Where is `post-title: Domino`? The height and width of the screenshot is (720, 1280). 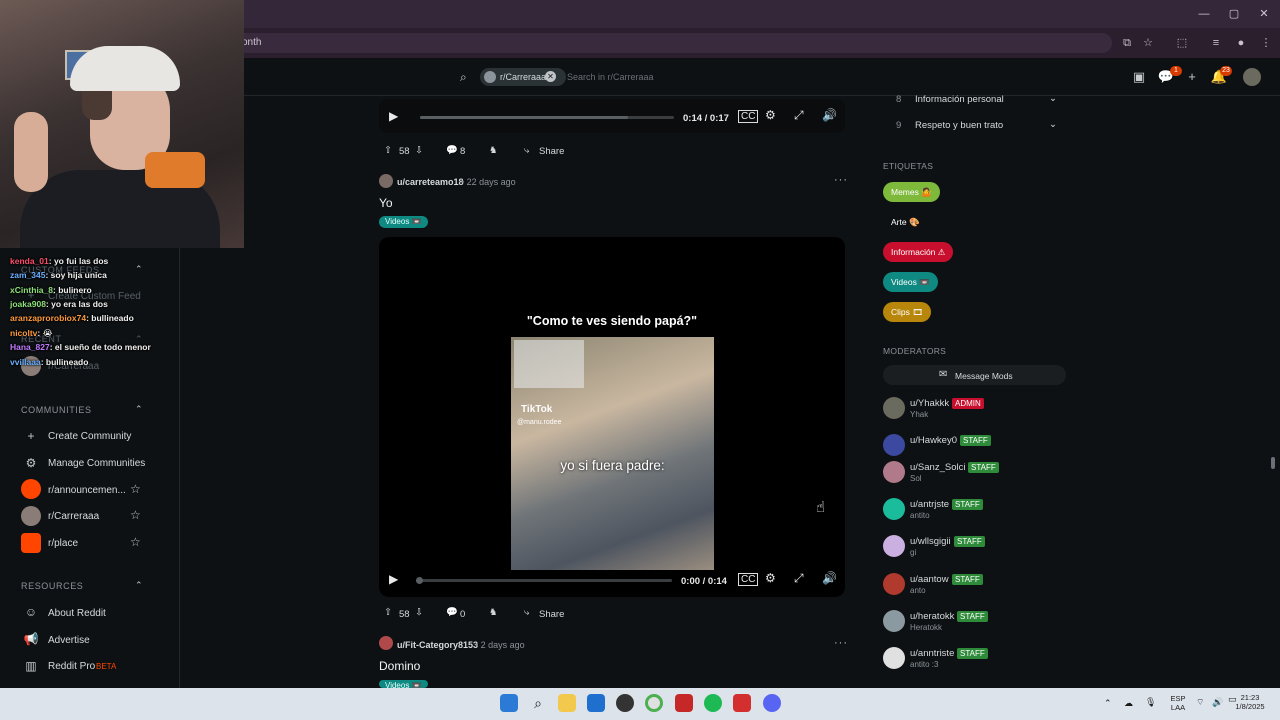 post-title: Domino is located at coordinates (399, 666).